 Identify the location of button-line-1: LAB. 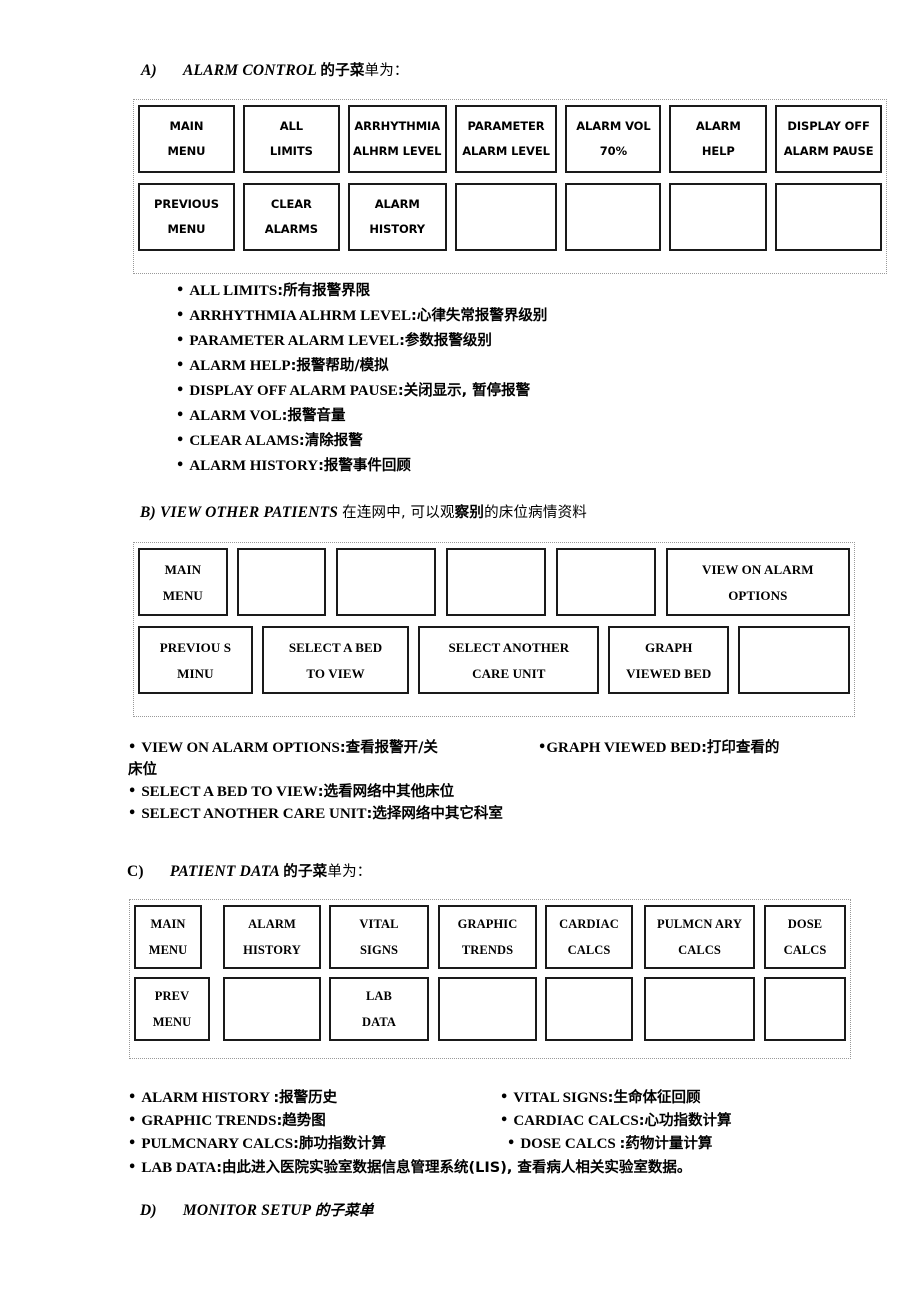
(378, 996).